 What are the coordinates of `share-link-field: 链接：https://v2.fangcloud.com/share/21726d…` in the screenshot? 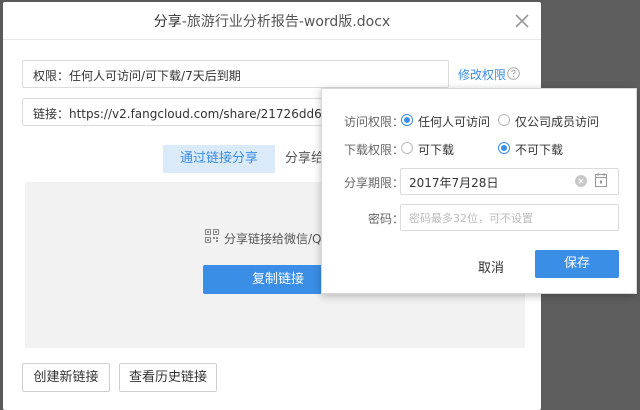 It's located at (182, 112).